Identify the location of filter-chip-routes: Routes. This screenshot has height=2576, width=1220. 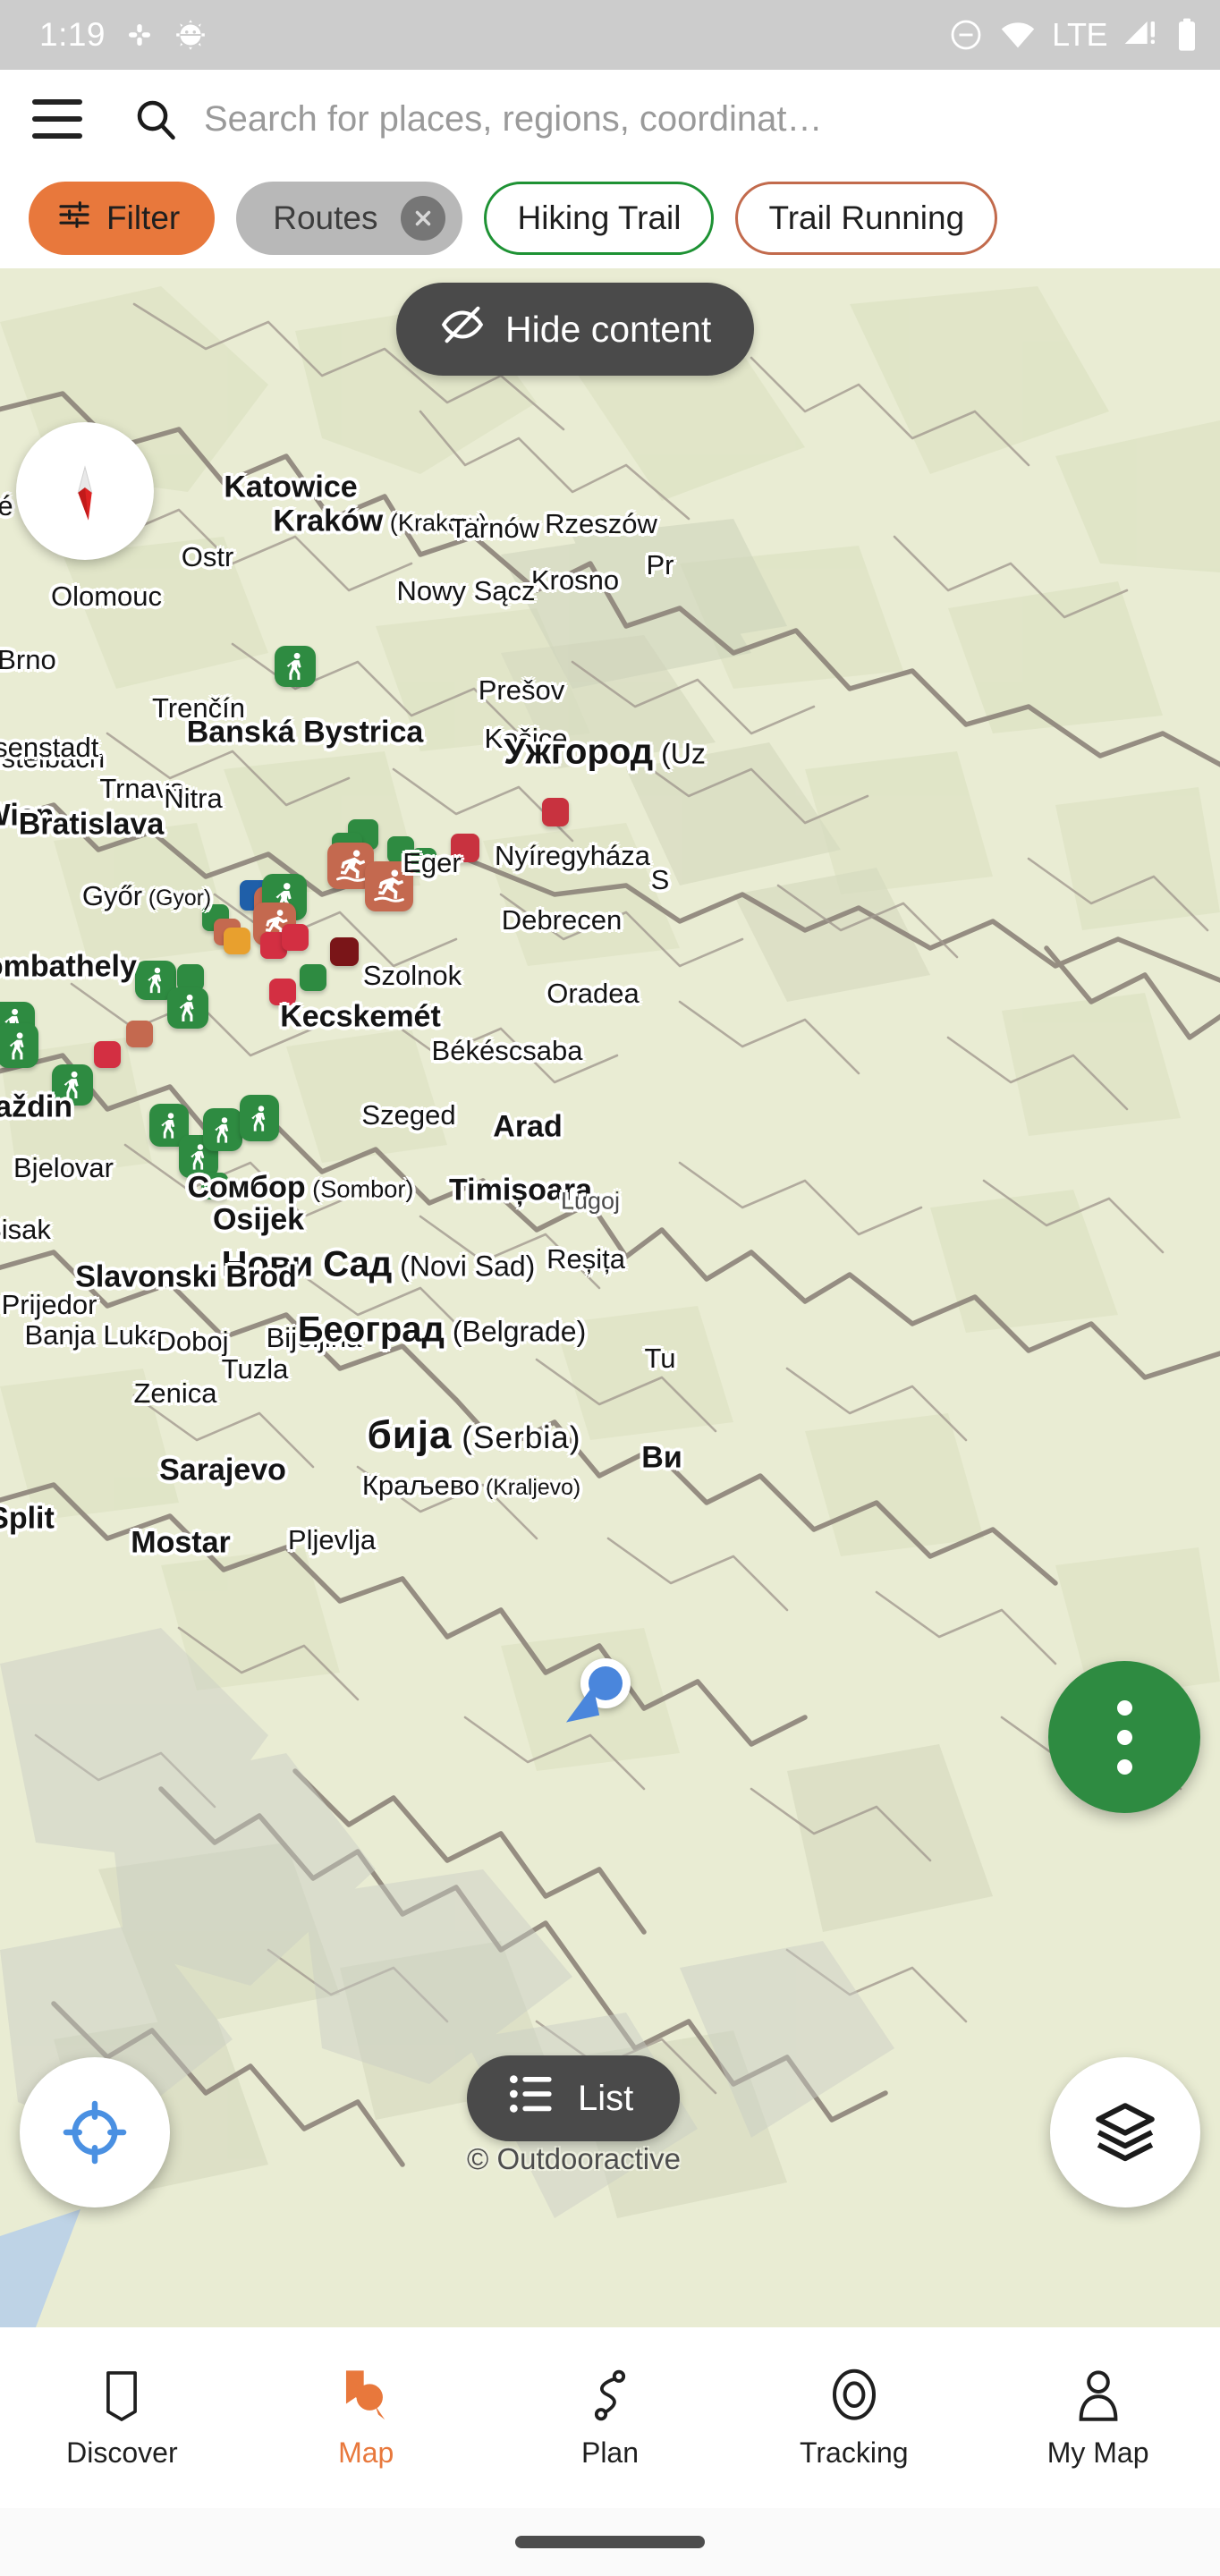
(349, 218).